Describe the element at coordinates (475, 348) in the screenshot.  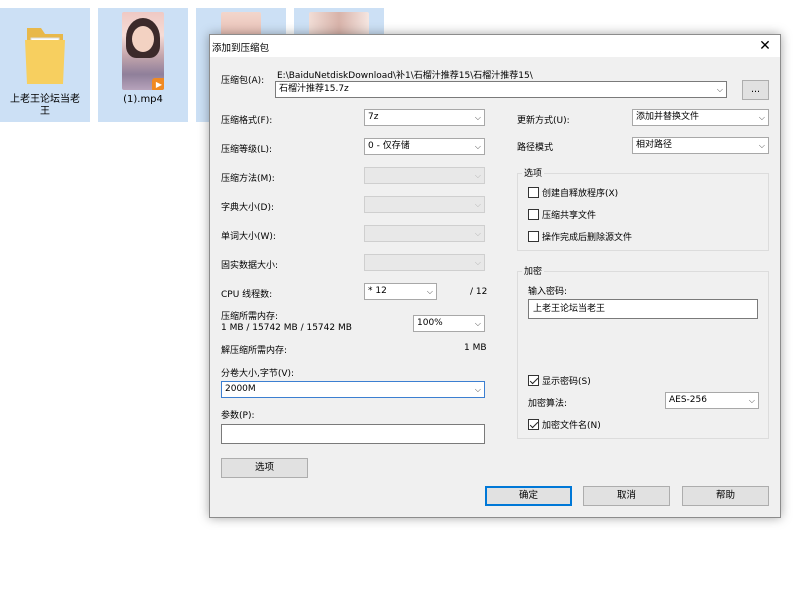
I see `mem-decomp-value: 1 MB` at that location.